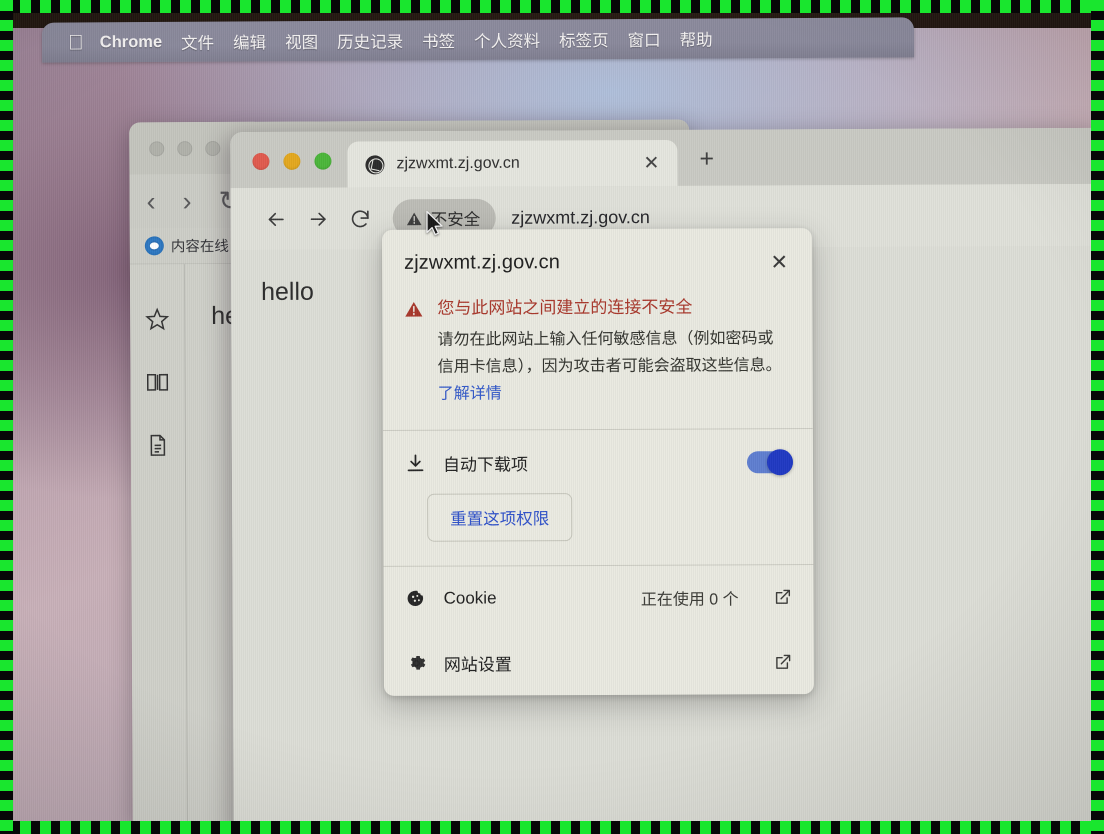 The width and height of the screenshot is (1104, 834). Describe the element at coordinates (470, 393) in the screenshot. I see `learn-more-link: 了解详情` at that location.